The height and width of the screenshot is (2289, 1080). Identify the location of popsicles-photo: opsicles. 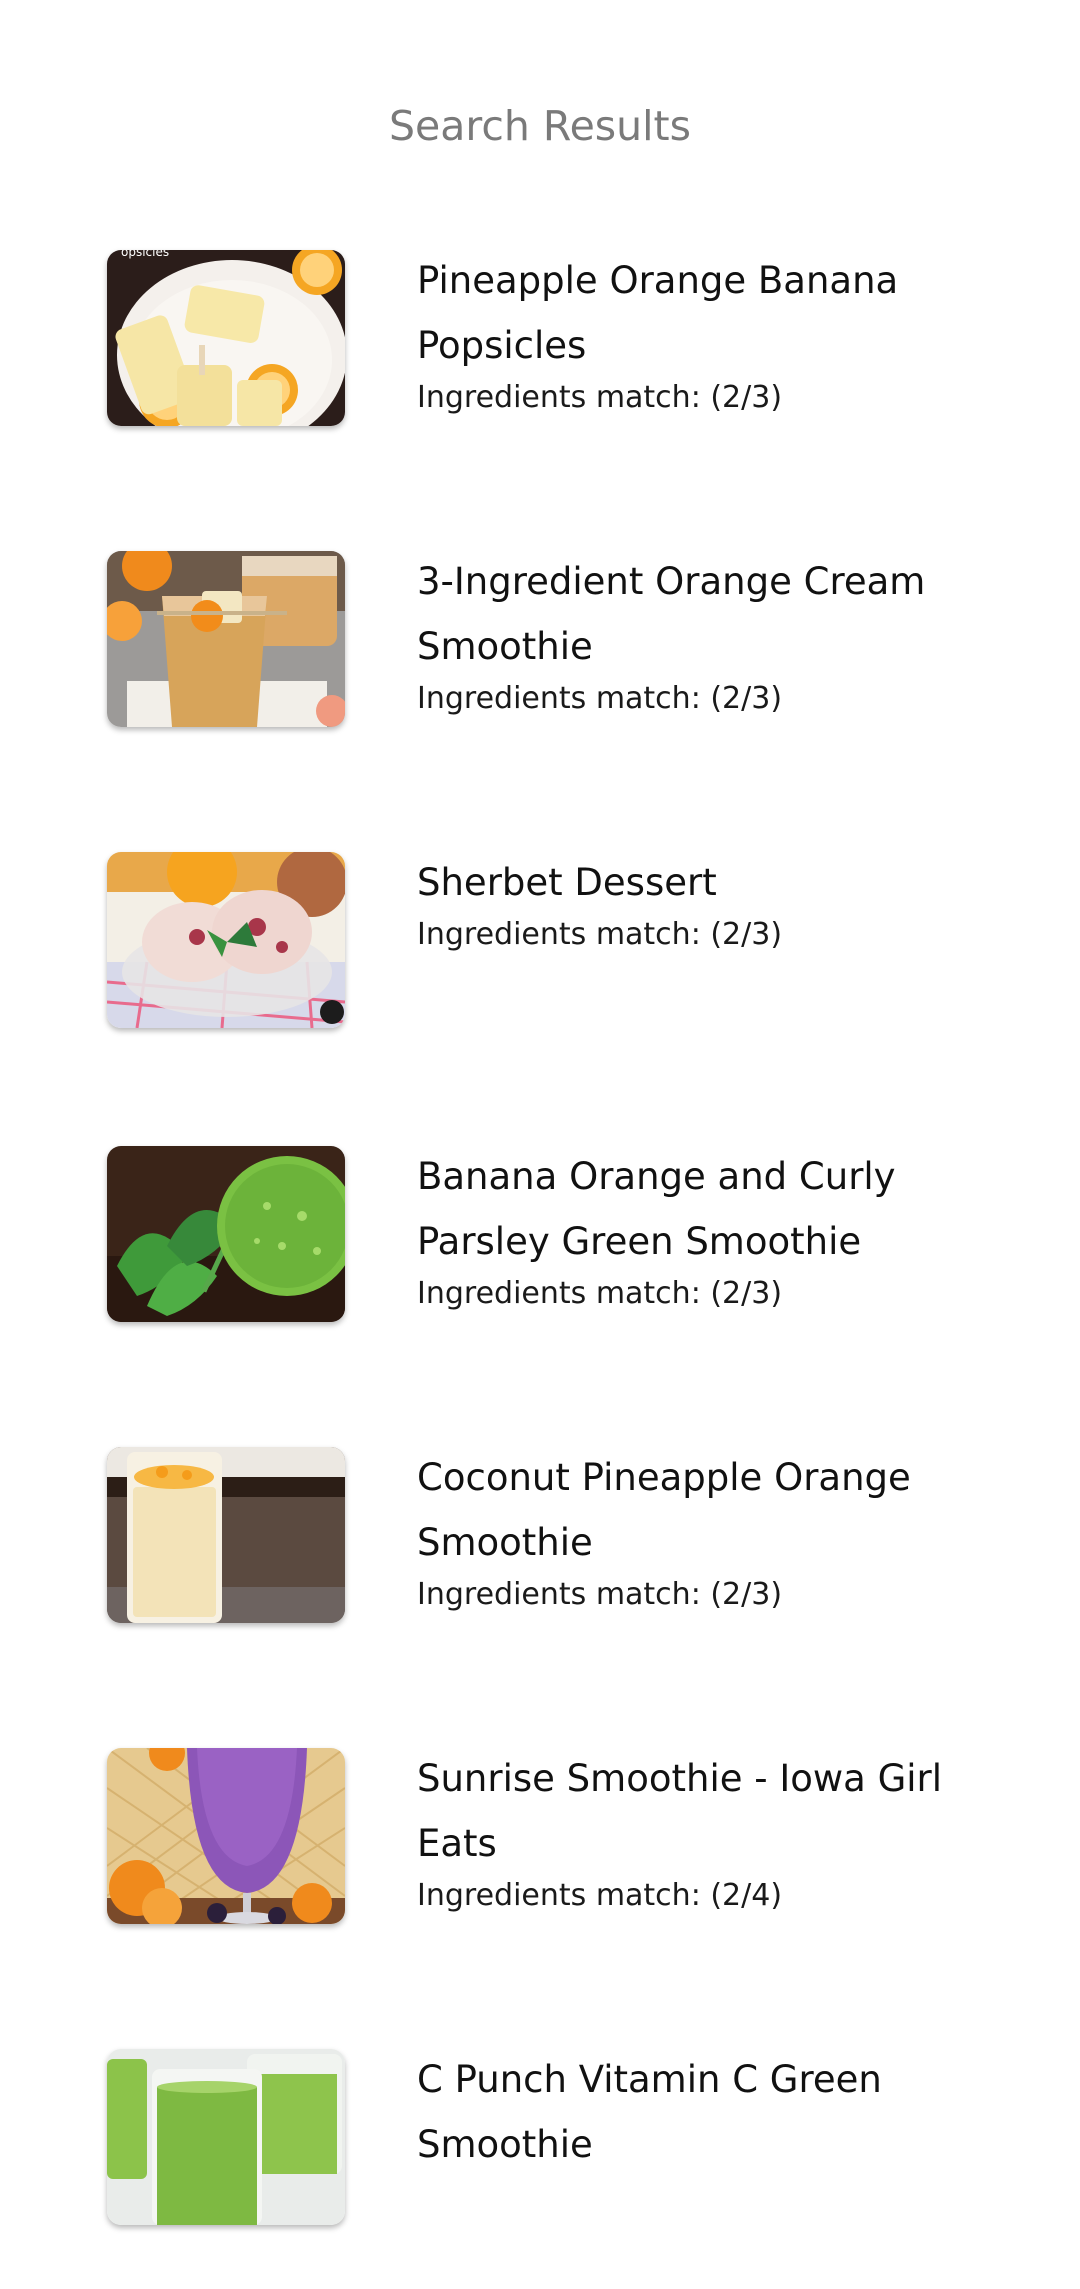
(226, 338).